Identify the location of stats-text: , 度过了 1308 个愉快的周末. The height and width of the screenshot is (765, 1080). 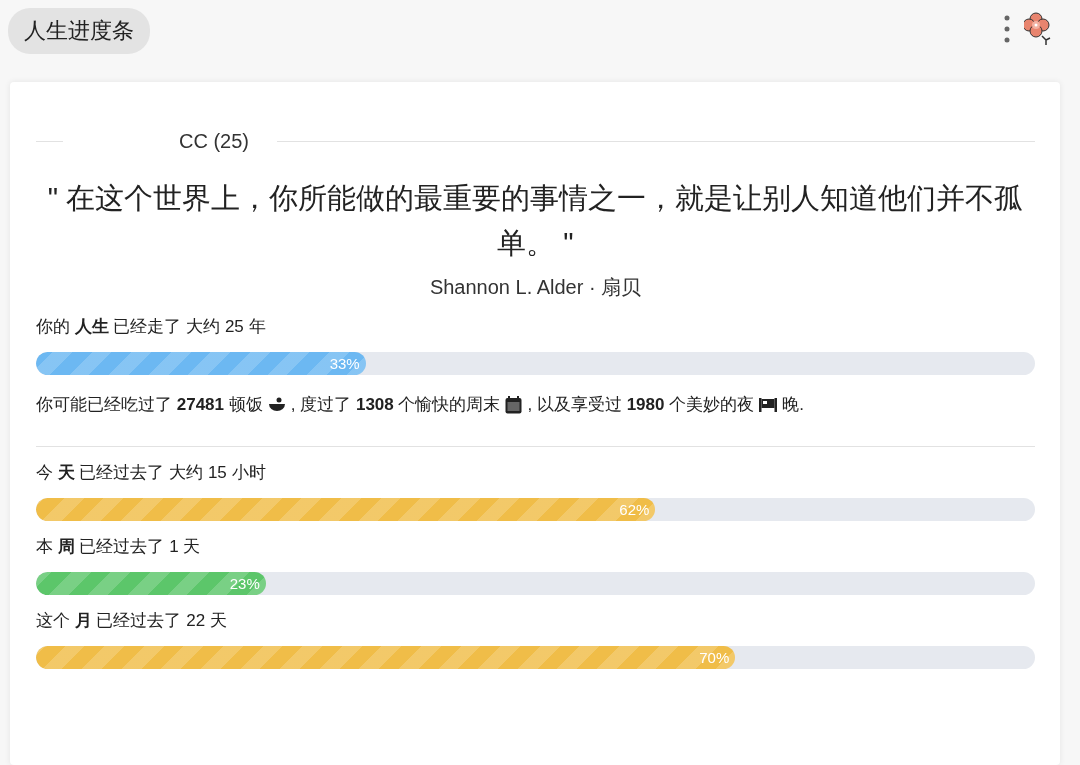
(395, 405).